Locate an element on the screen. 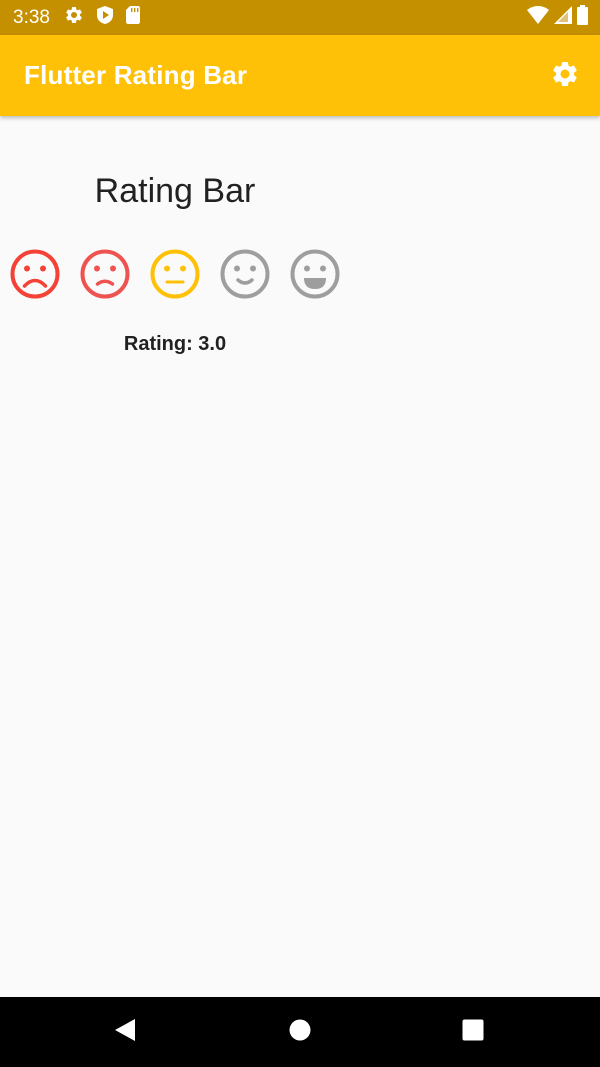  back-icon is located at coordinates (125, 1032).